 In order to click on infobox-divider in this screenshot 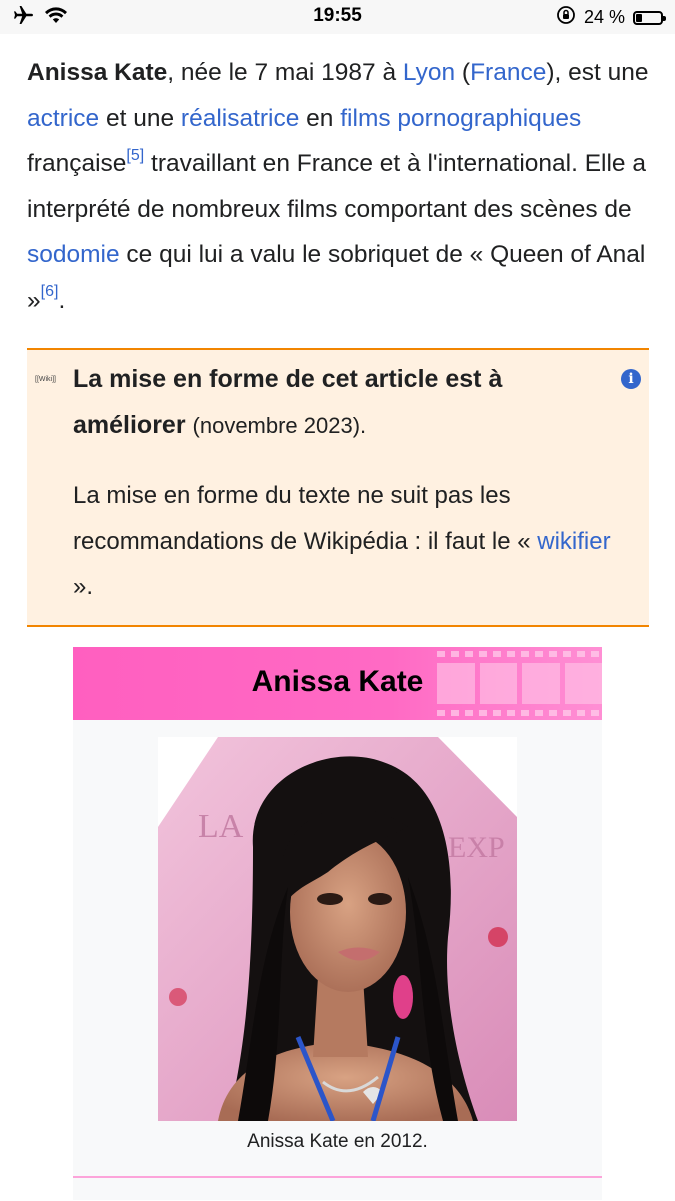, I will do `click(337, 1177)`.